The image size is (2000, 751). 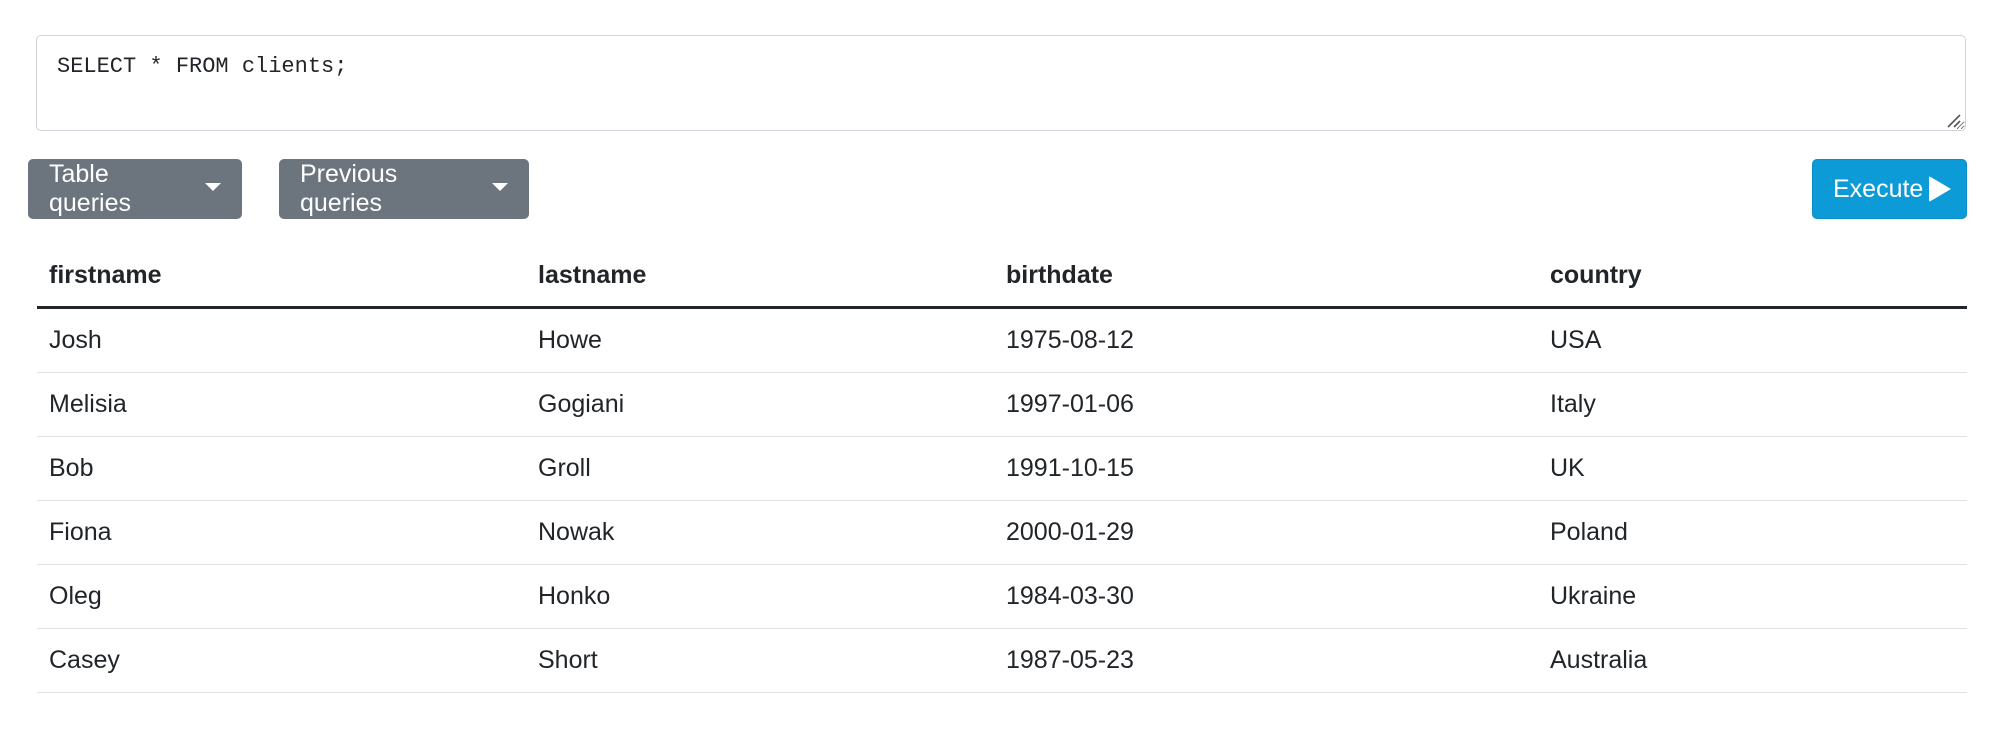 I want to click on column-header-firstname: firstname, so click(x=281, y=277).